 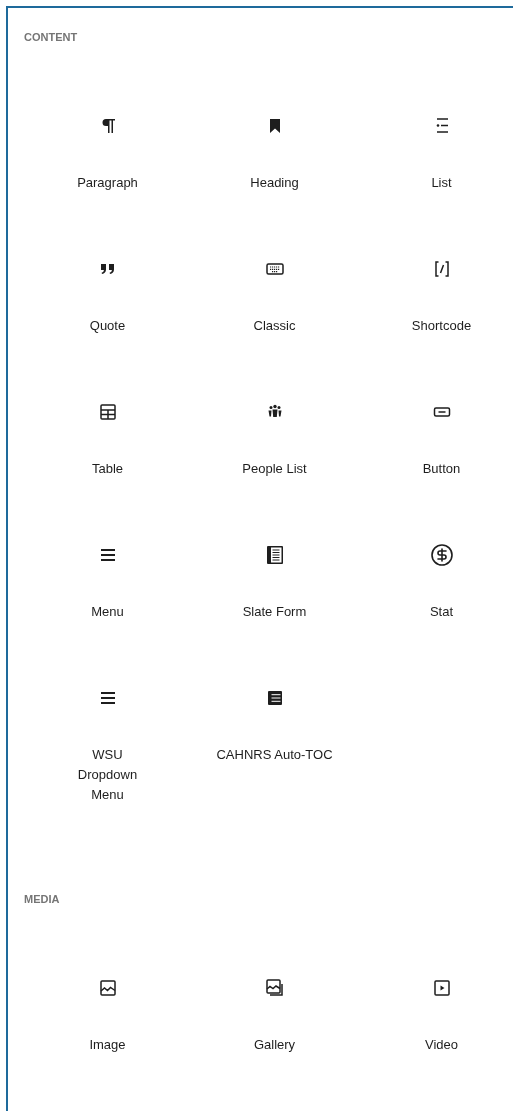 I want to click on block-label: Heading, so click(x=274, y=183).